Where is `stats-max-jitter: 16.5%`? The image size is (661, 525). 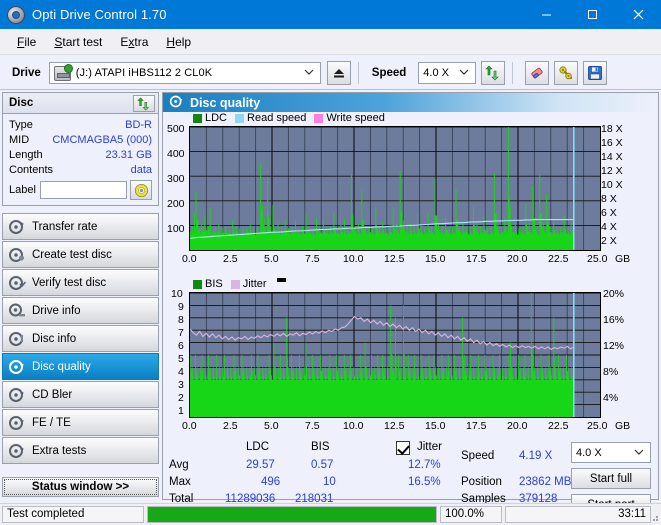 stats-max-jitter: 16.5% is located at coordinates (424, 482).